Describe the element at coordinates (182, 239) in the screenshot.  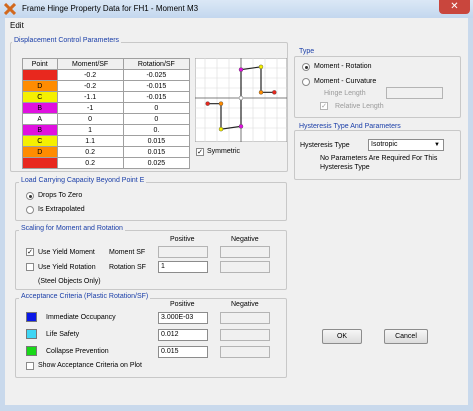
I see `scaling-positive-header: Positive` at that location.